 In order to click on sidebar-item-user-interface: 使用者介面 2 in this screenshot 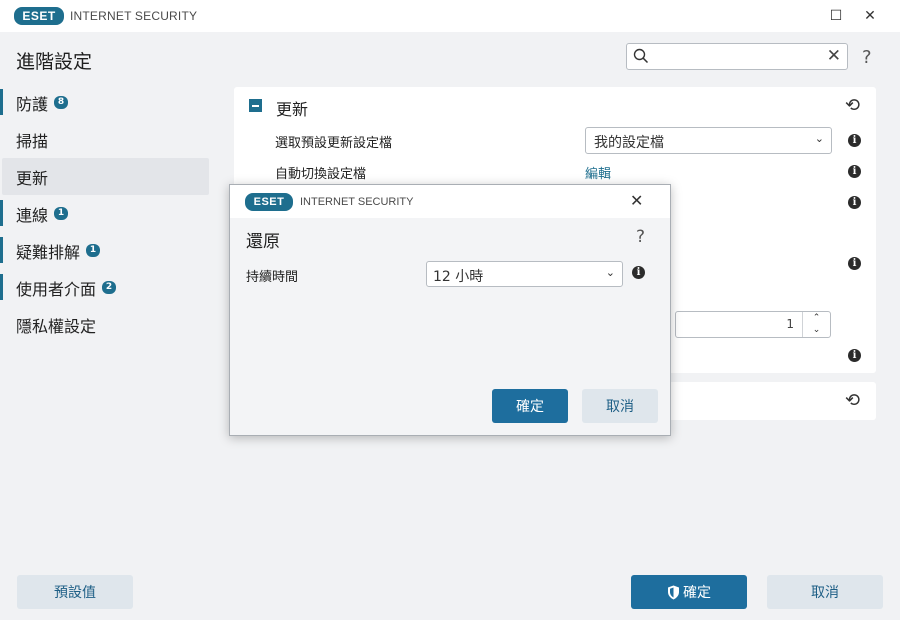, I will do `click(106, 287)`.